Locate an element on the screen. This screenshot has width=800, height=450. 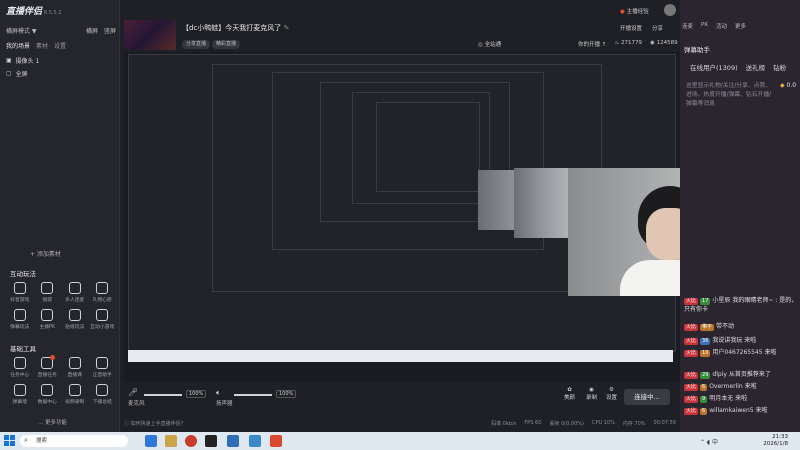
danmu-username: willamkaiwen5 is located at coordinates (731, 410).